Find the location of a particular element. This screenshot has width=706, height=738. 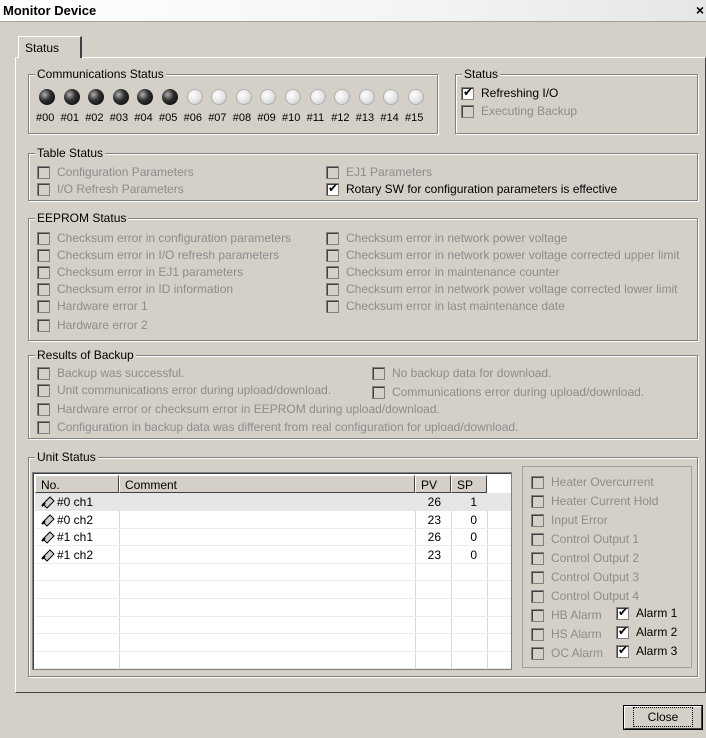

table-row: #1 ch2 23 0 is located at coordinates (273, 555).